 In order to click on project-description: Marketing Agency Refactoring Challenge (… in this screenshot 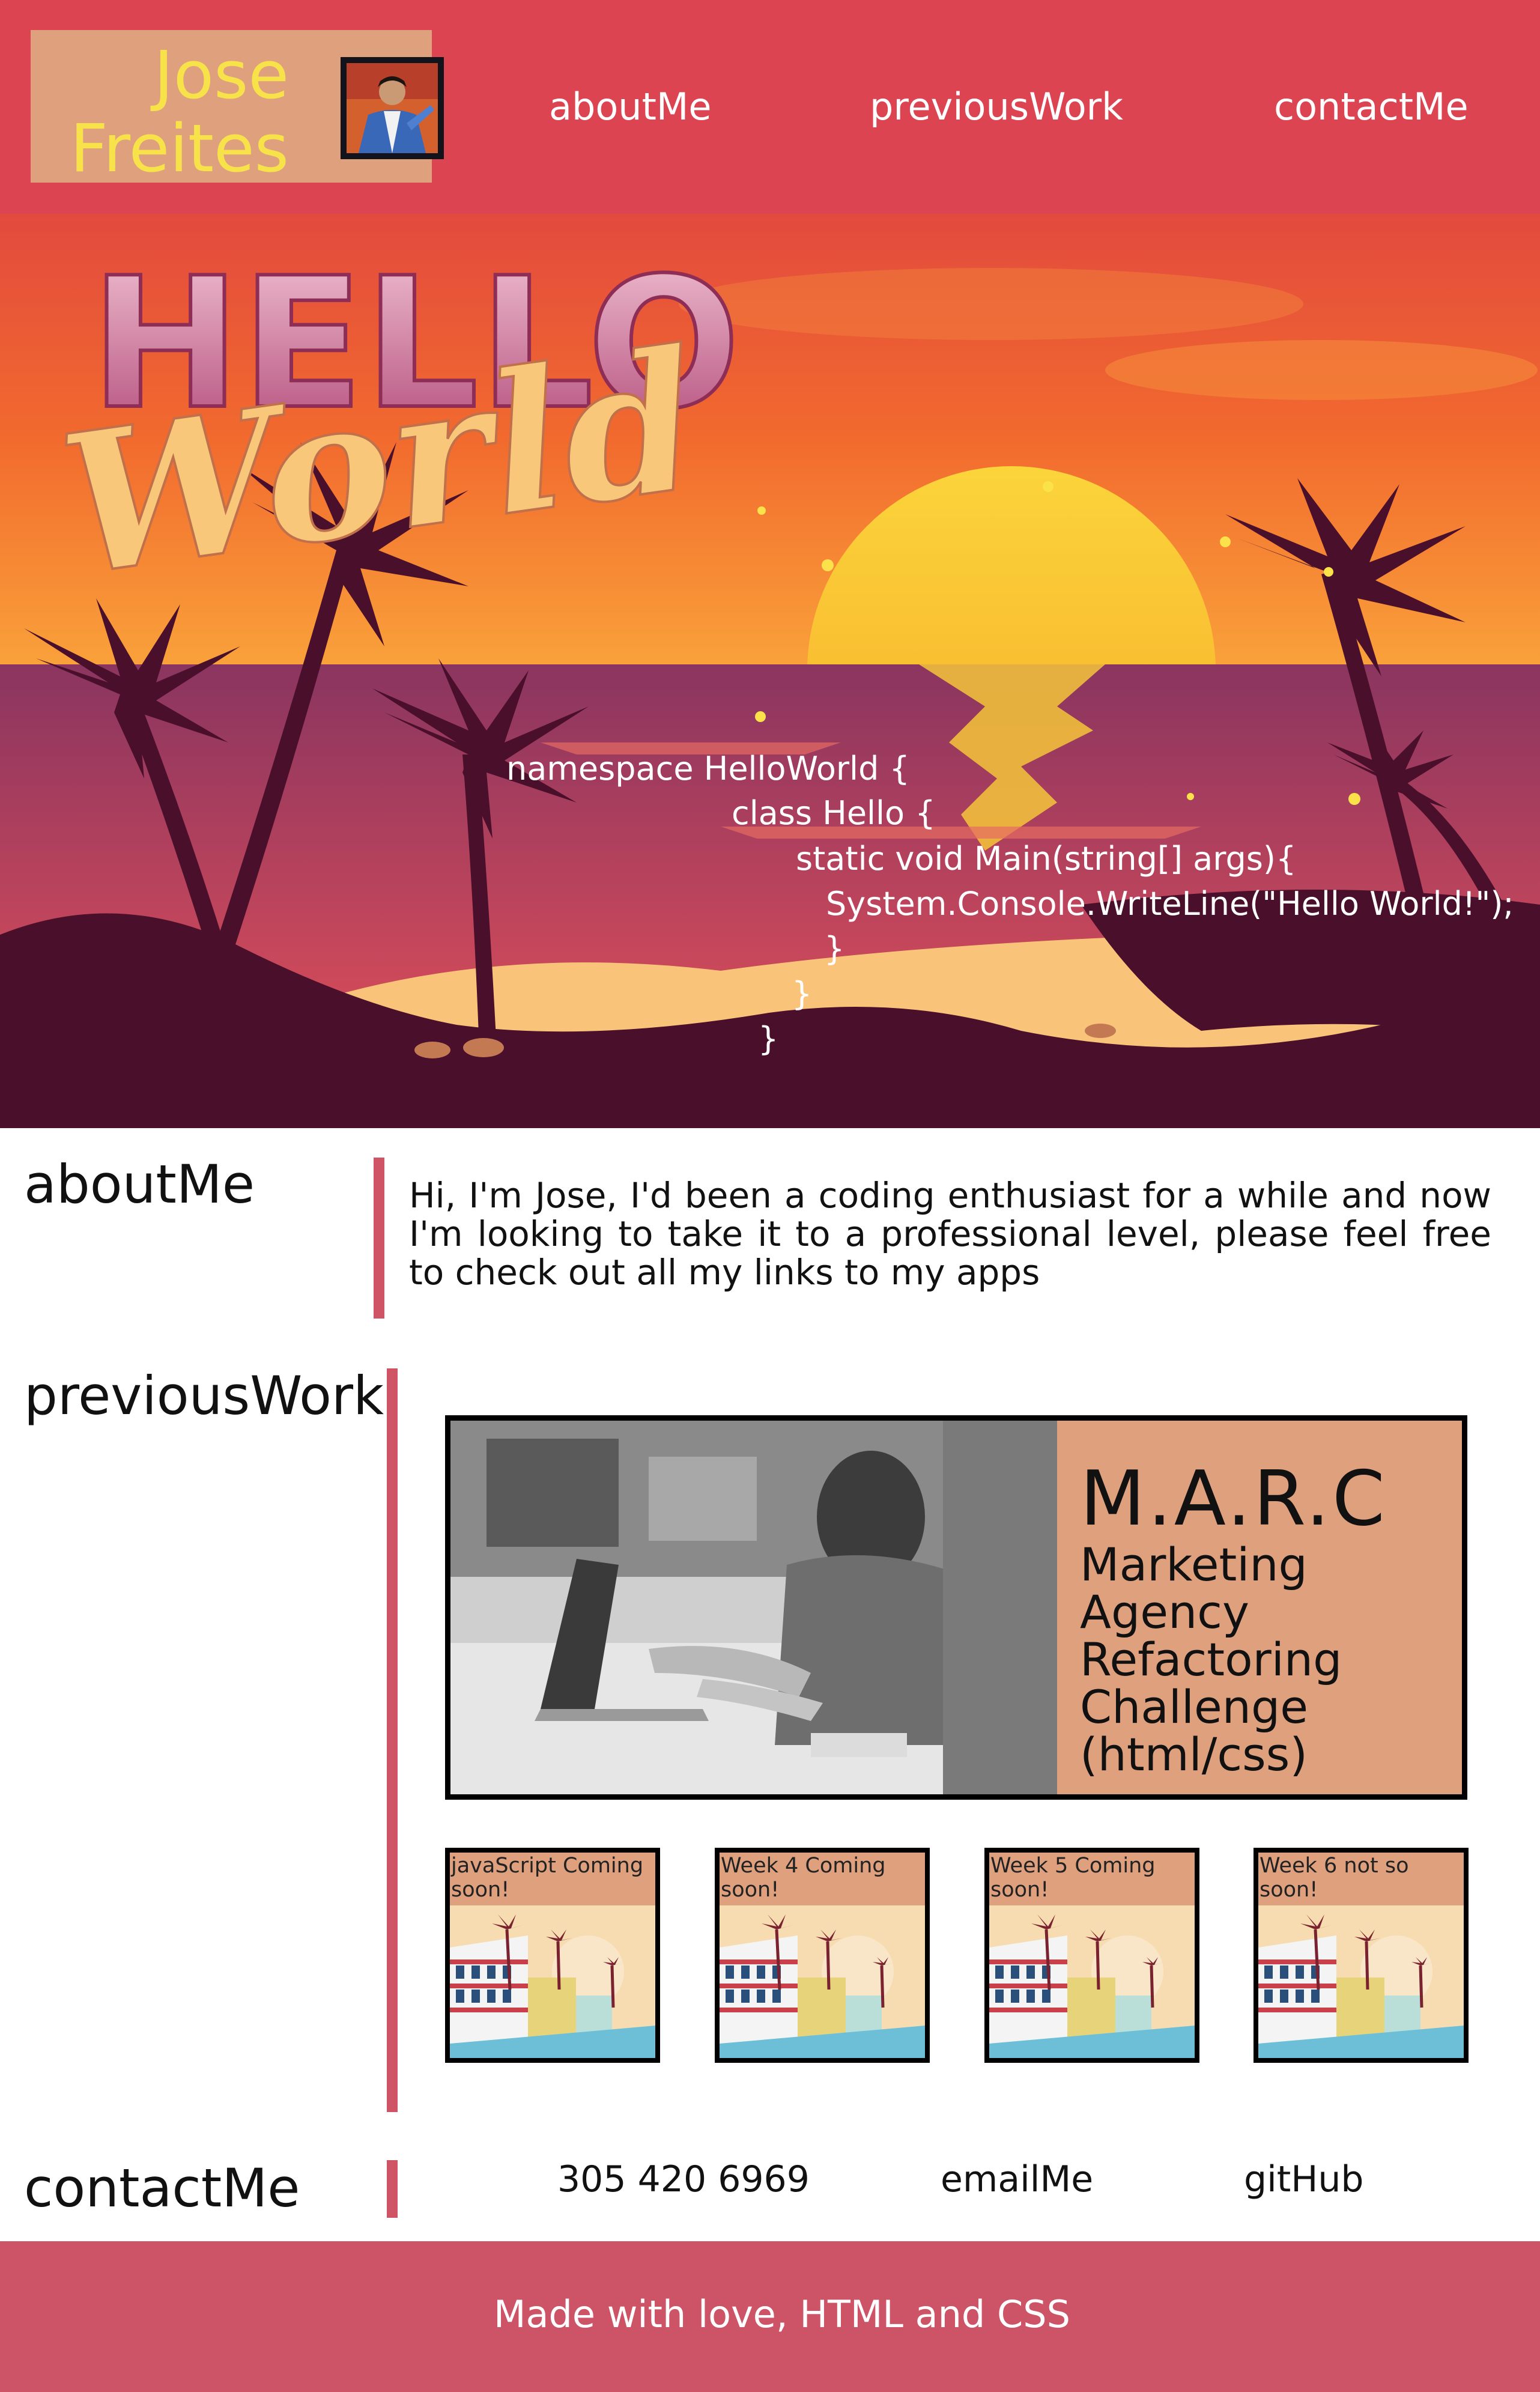, I will do `click(1211, 1659)`.